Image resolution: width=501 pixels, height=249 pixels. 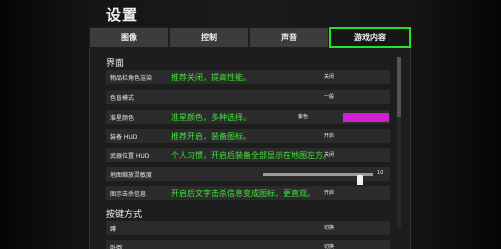 What do you see at coordinates (124, 215) in the screenshot?
I see `section-keybinds-heading: 按键方式` at bounding box center [124, 215].